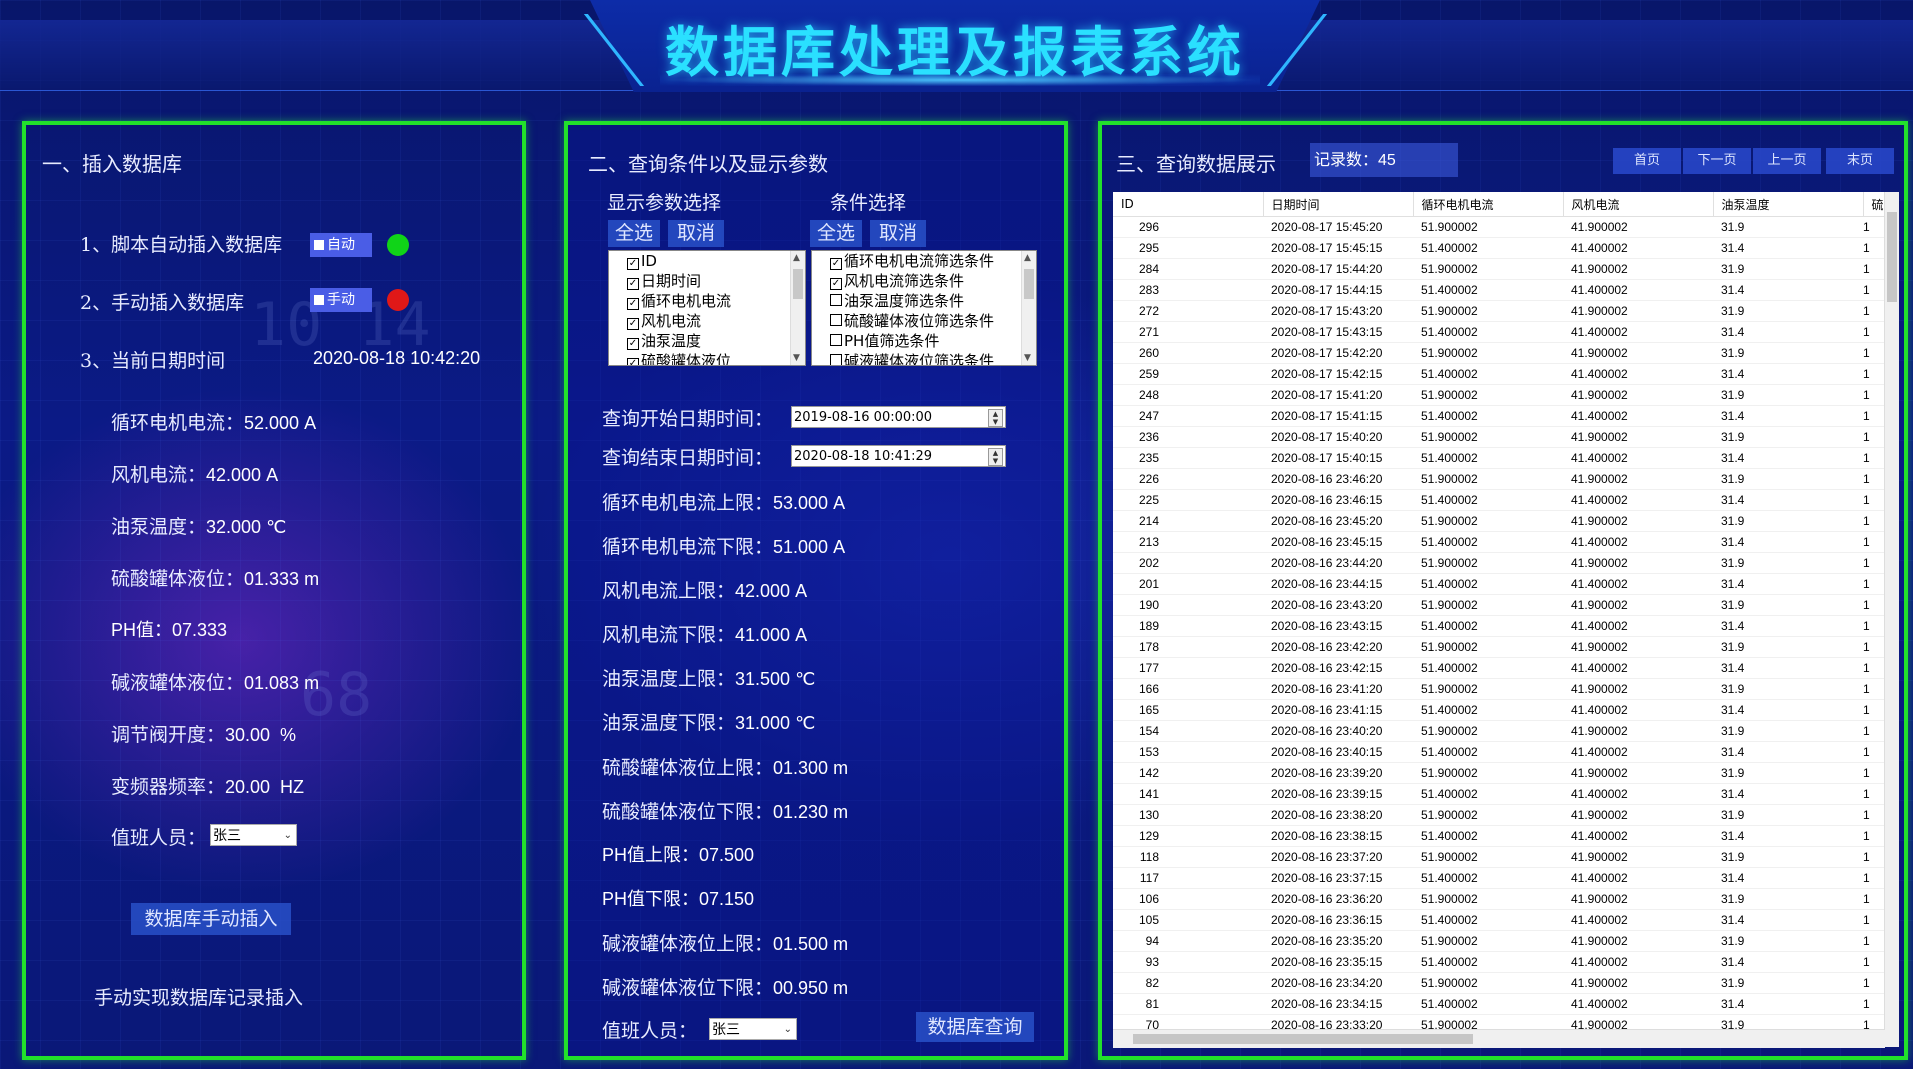 The height and width of the screenshot is (1069, 1913). What do you see at coordinates (707, 341) in the screenshot?
I see `display-param-item: ✓ 油泵温度` at bounding box center [707, 341].